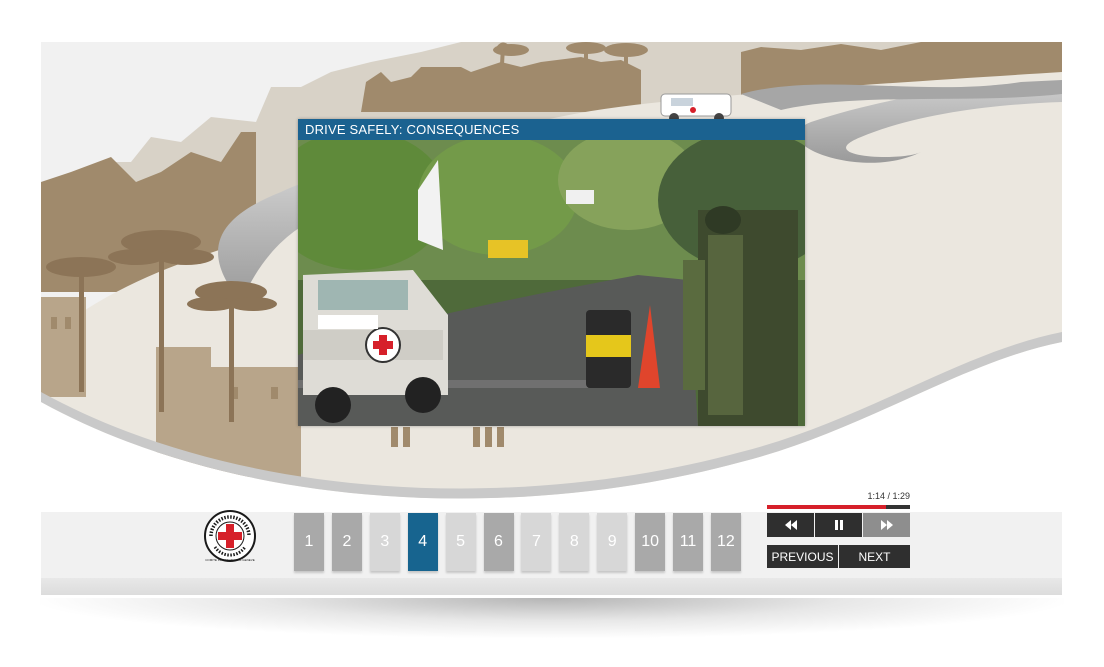  What do you see at coordinates (725, 542) in the screenshot?
I see `chapter-button-12: 12` at bounding box center [725, 542].